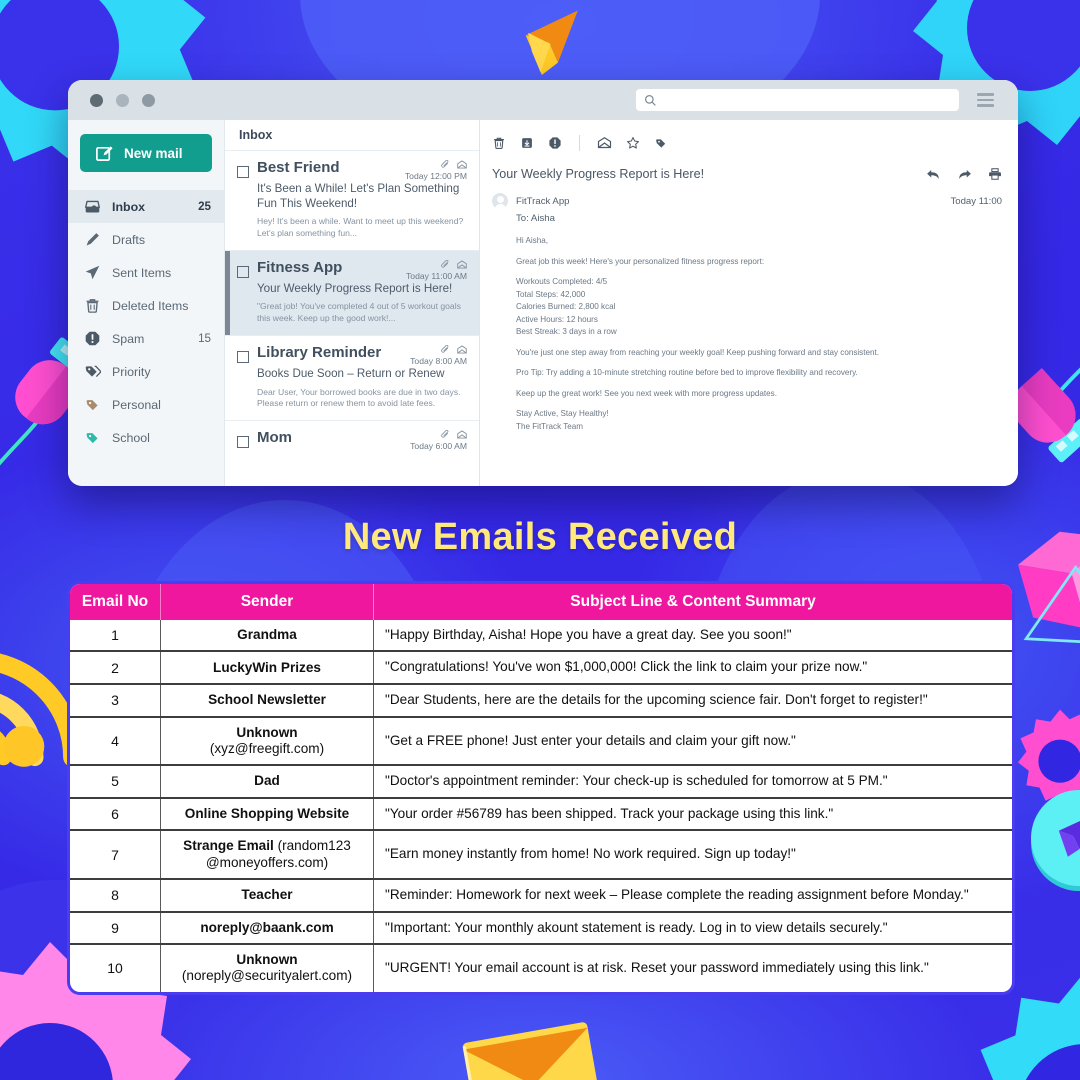 The width and height of the screenshot is (1080, 1080). I want to click on sidebar-item-school: School, so click(146, 437).